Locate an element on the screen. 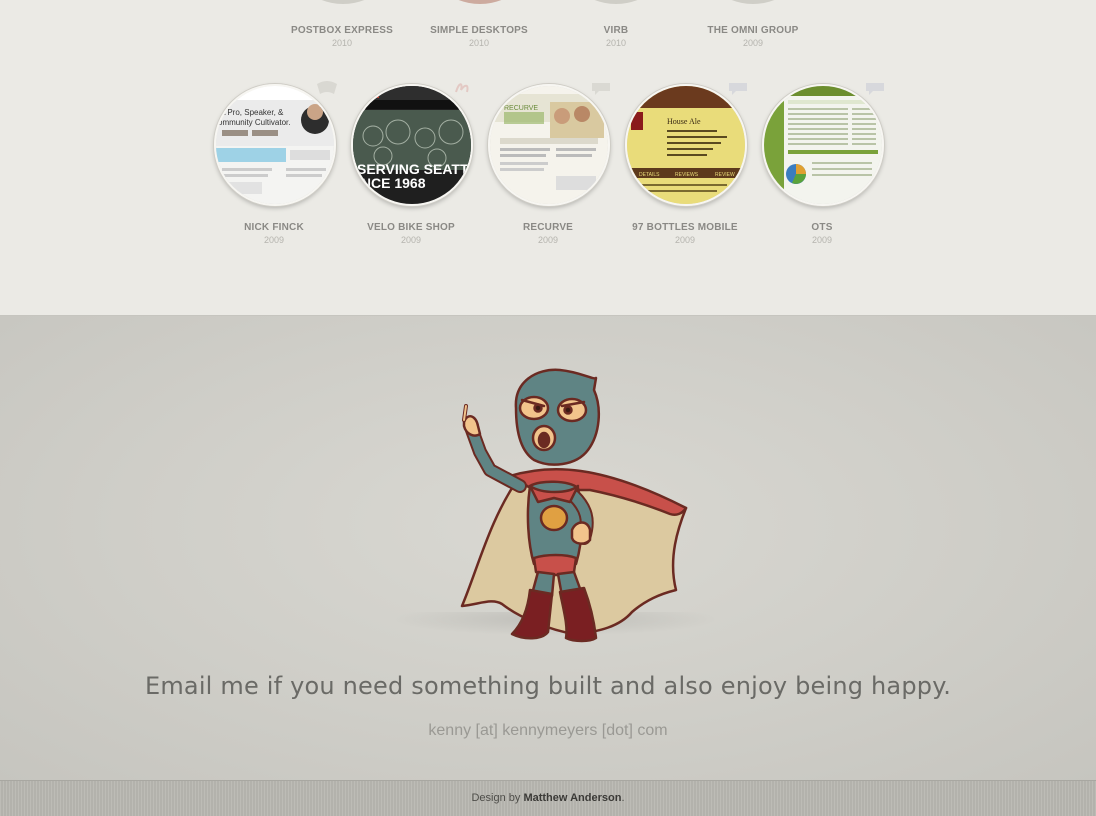 The image size is (1096, 816). portfolio-title: 97 BOTTLES MOBILE is located at coordinates (685, 227).